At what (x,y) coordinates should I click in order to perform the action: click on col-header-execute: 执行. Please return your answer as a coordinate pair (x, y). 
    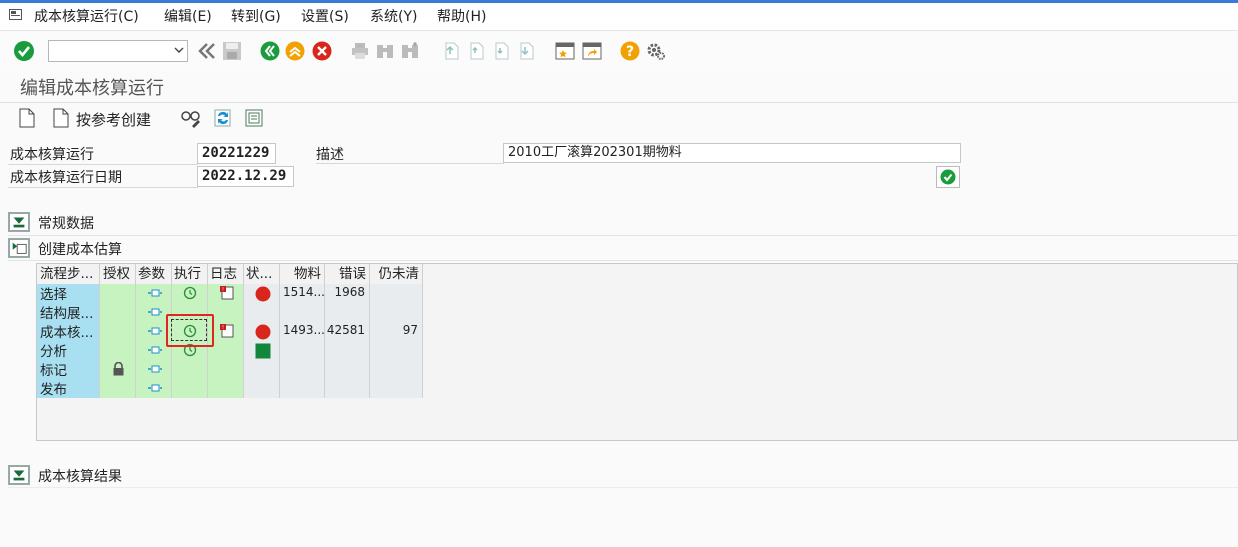
    Looking at the image, I should click on (190, 274).